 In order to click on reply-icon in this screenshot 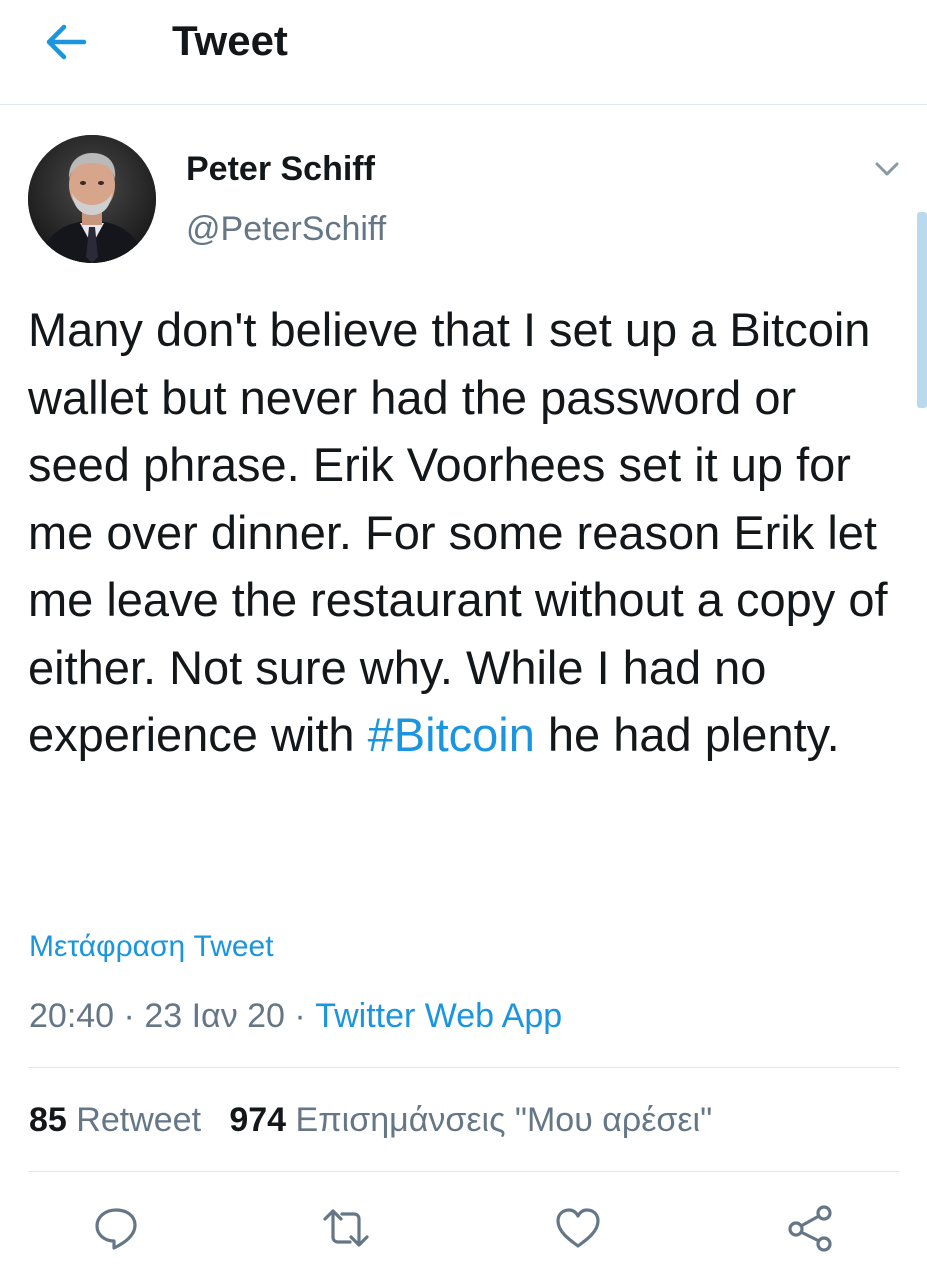, I will do `click(116, 1229)`.